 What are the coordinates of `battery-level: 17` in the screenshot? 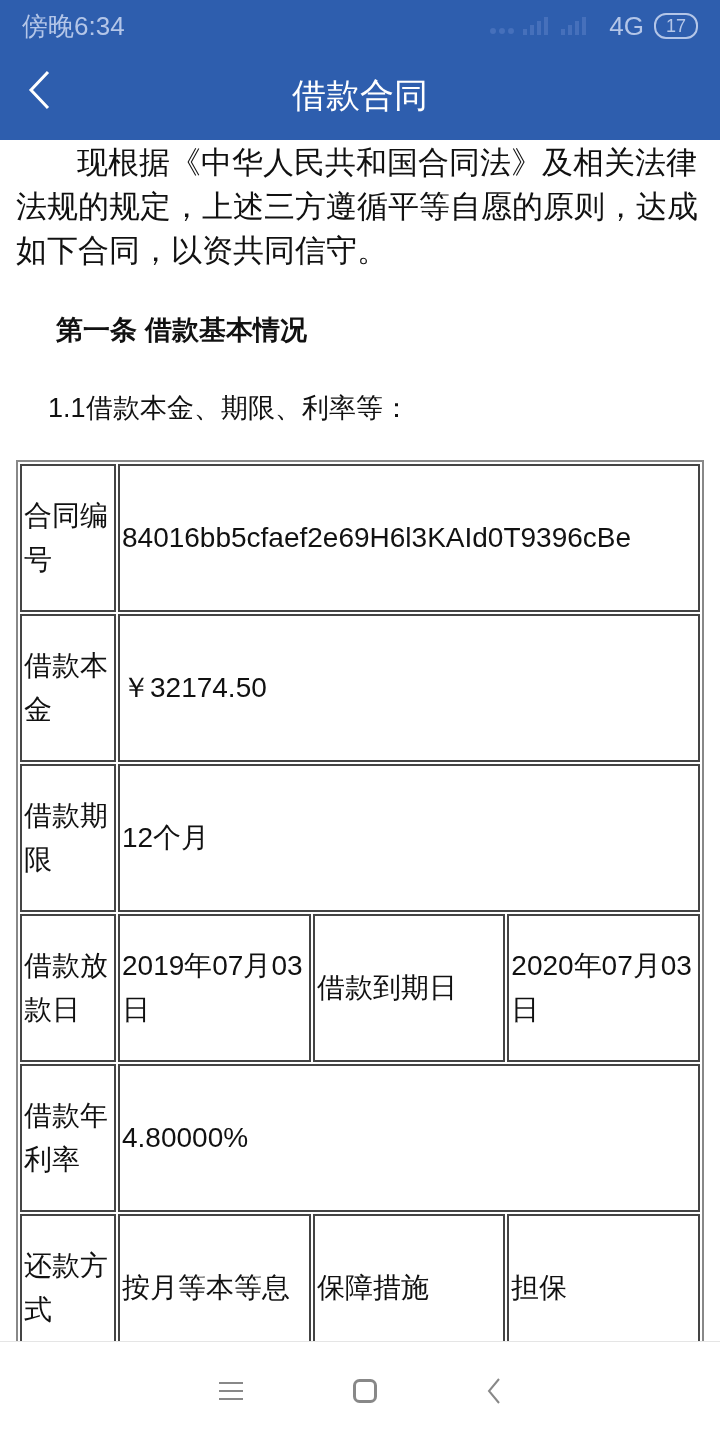 It's located at (675, 26).